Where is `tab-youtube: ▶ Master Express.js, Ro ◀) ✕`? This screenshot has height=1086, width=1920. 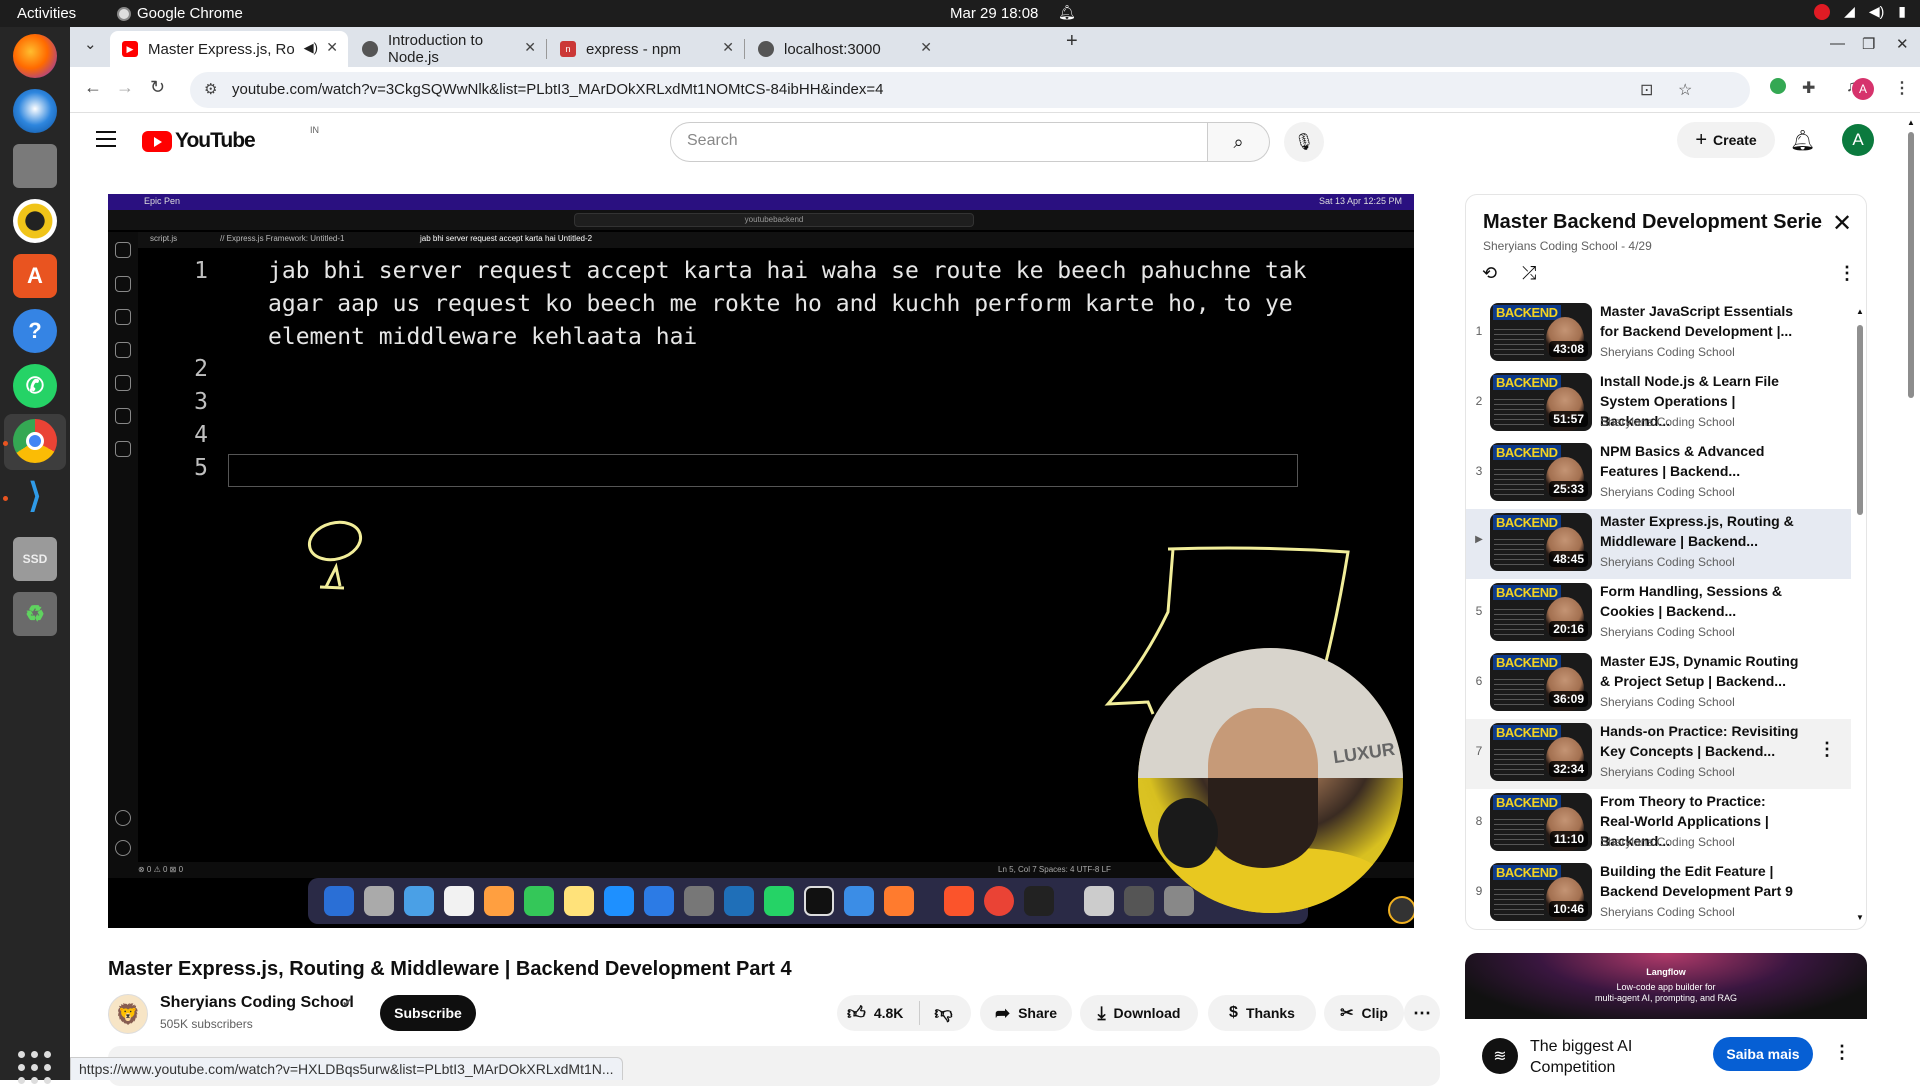
tab-youtube: ▶ Master Express.js, Ro ◀) ✕ is located at coordinates (229, 49).